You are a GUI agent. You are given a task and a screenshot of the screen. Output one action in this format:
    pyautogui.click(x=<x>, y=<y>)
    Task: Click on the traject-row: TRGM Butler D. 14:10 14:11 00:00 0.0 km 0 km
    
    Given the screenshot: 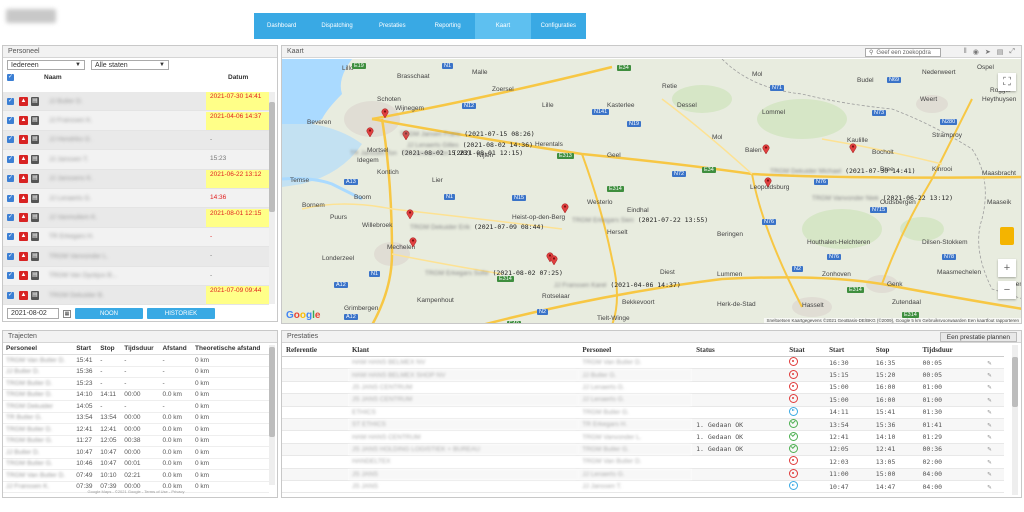 What is the action you would take?
    pyautogui.click(x=136, y=395)
    